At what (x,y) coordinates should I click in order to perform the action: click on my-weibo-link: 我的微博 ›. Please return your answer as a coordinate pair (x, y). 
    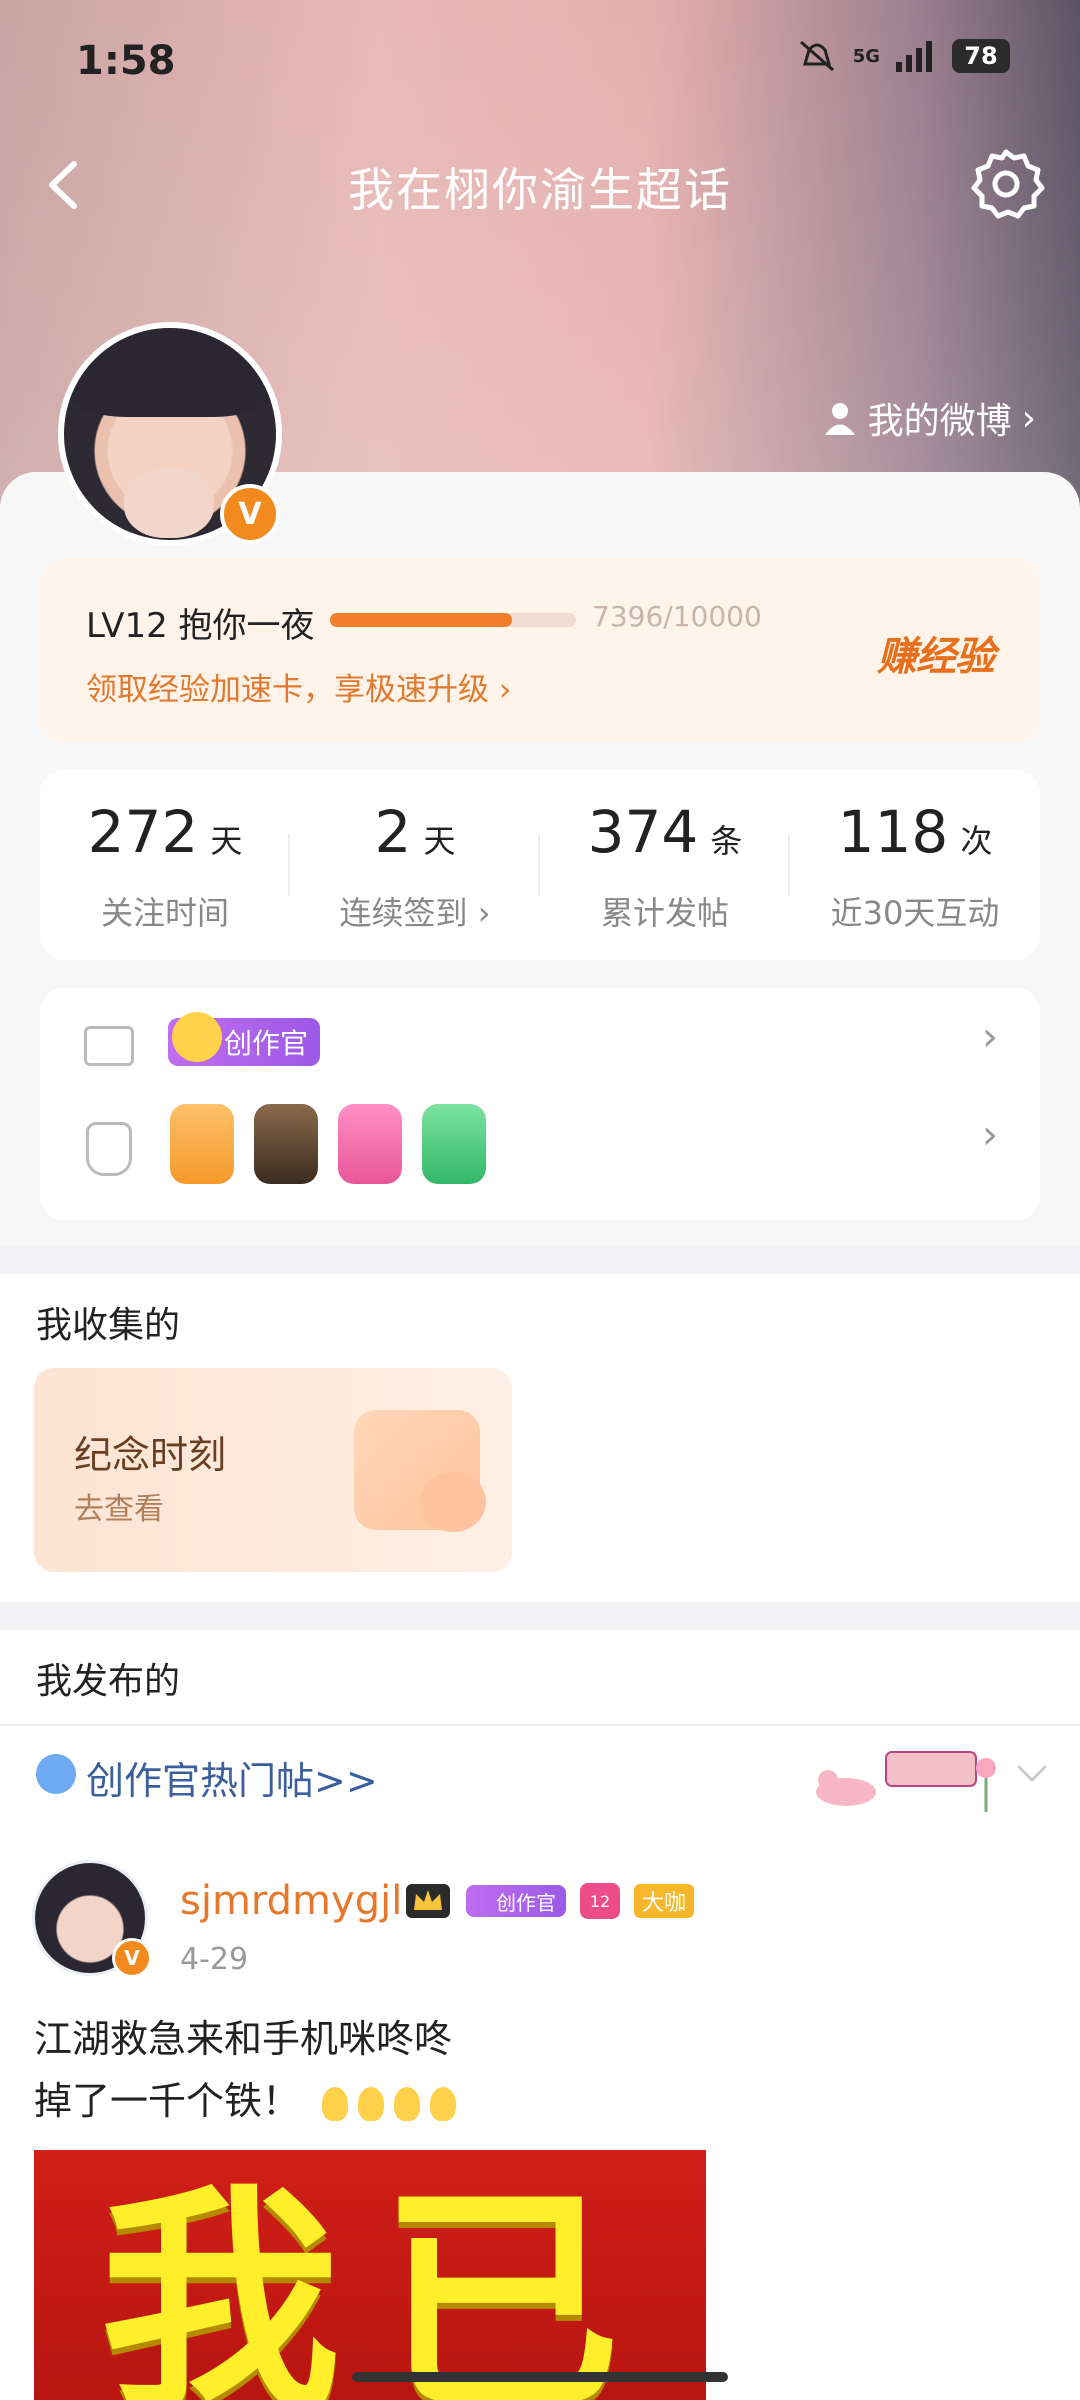
    Looking at the image, I should click on (929, 418).